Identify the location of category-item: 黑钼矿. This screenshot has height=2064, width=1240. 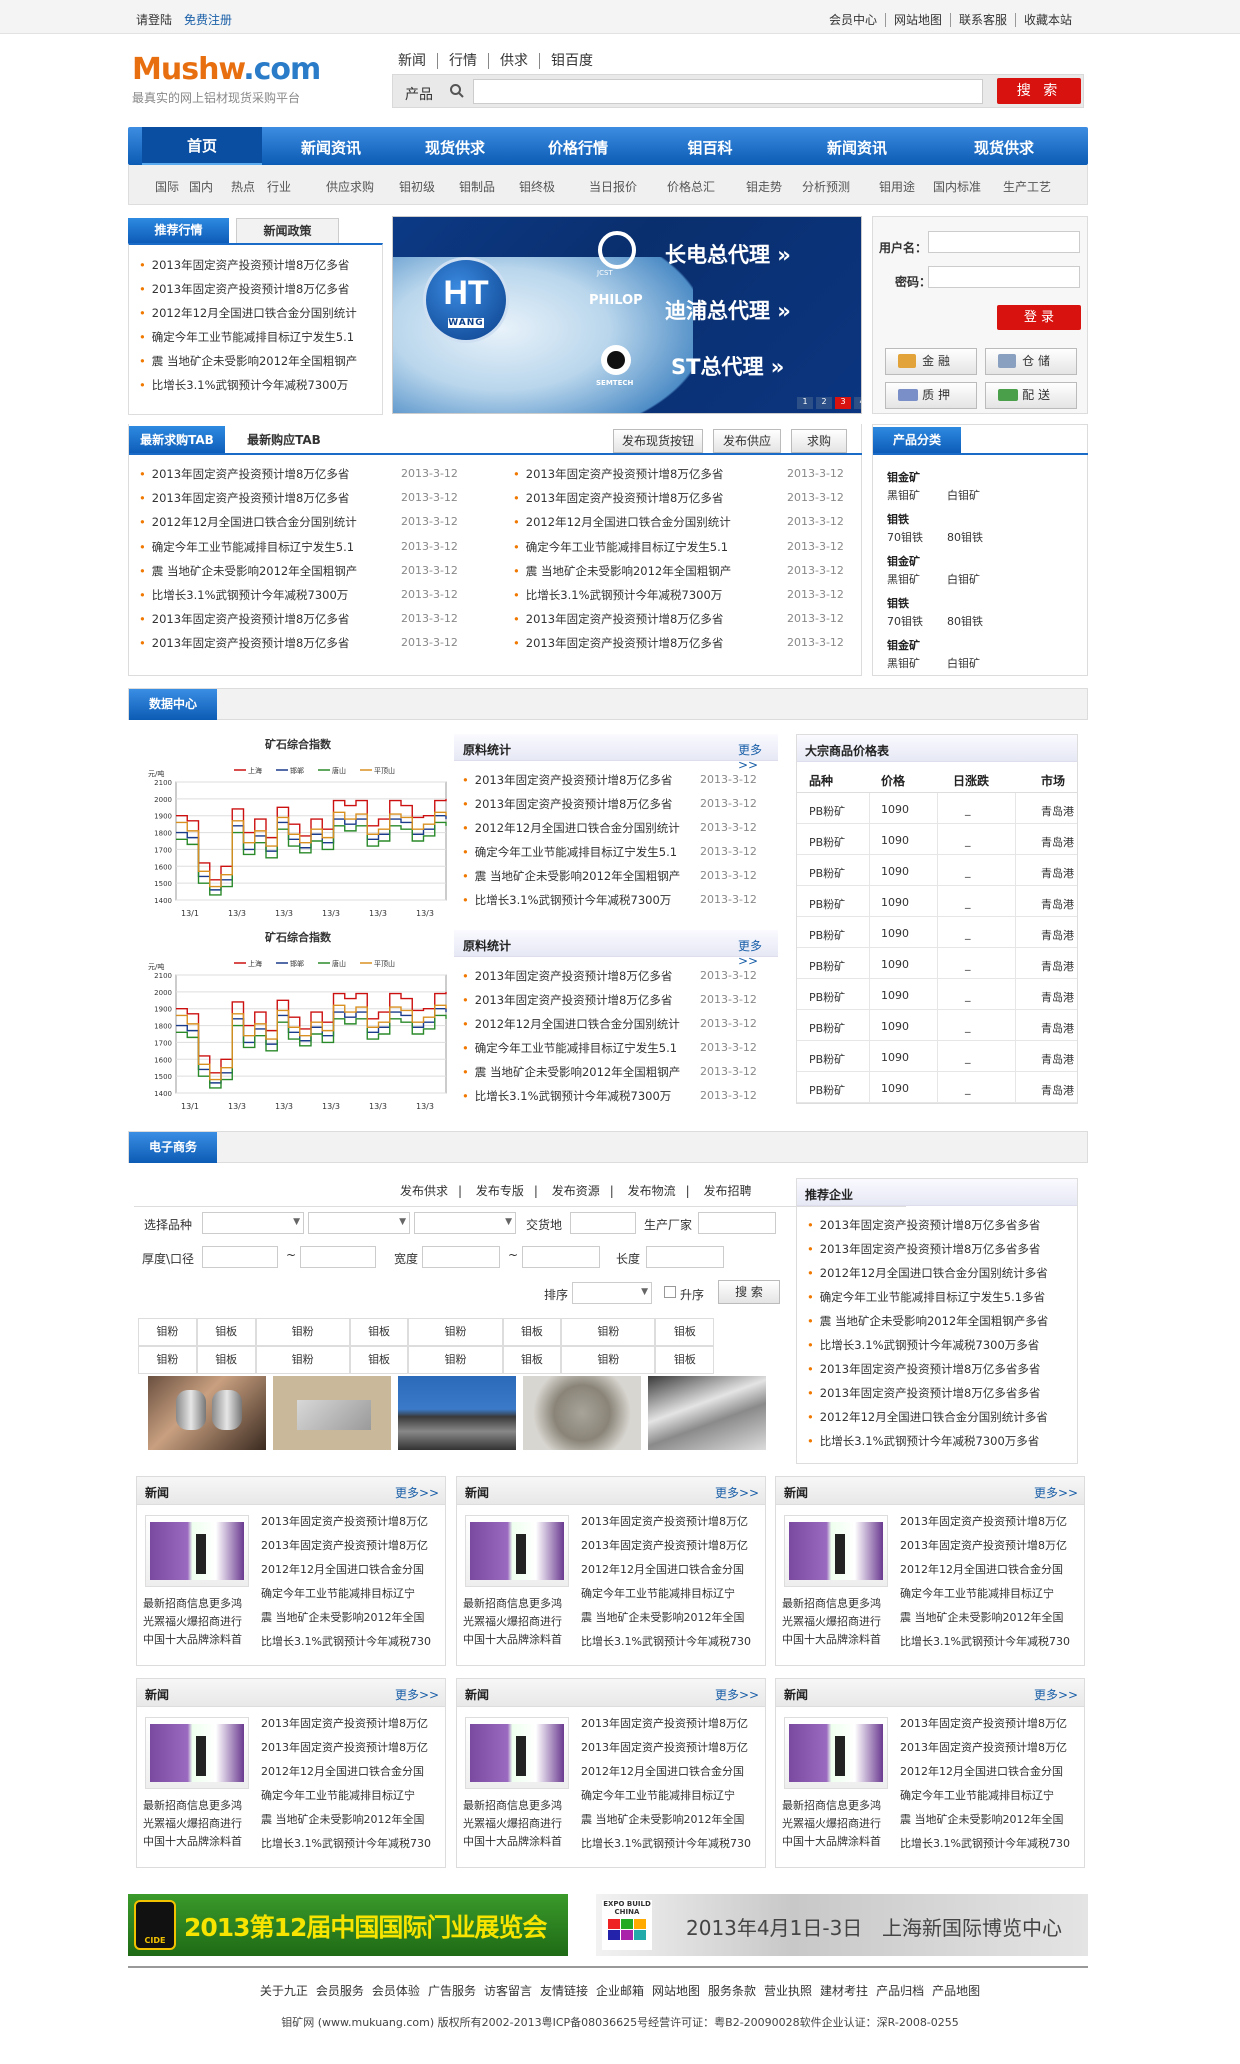
(903, 579).